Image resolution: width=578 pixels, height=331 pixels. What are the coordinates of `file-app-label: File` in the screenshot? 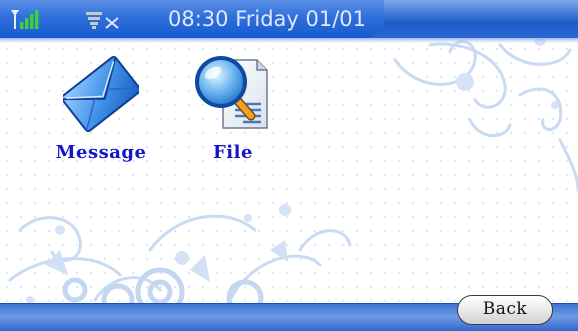 It's located at (233, 152).